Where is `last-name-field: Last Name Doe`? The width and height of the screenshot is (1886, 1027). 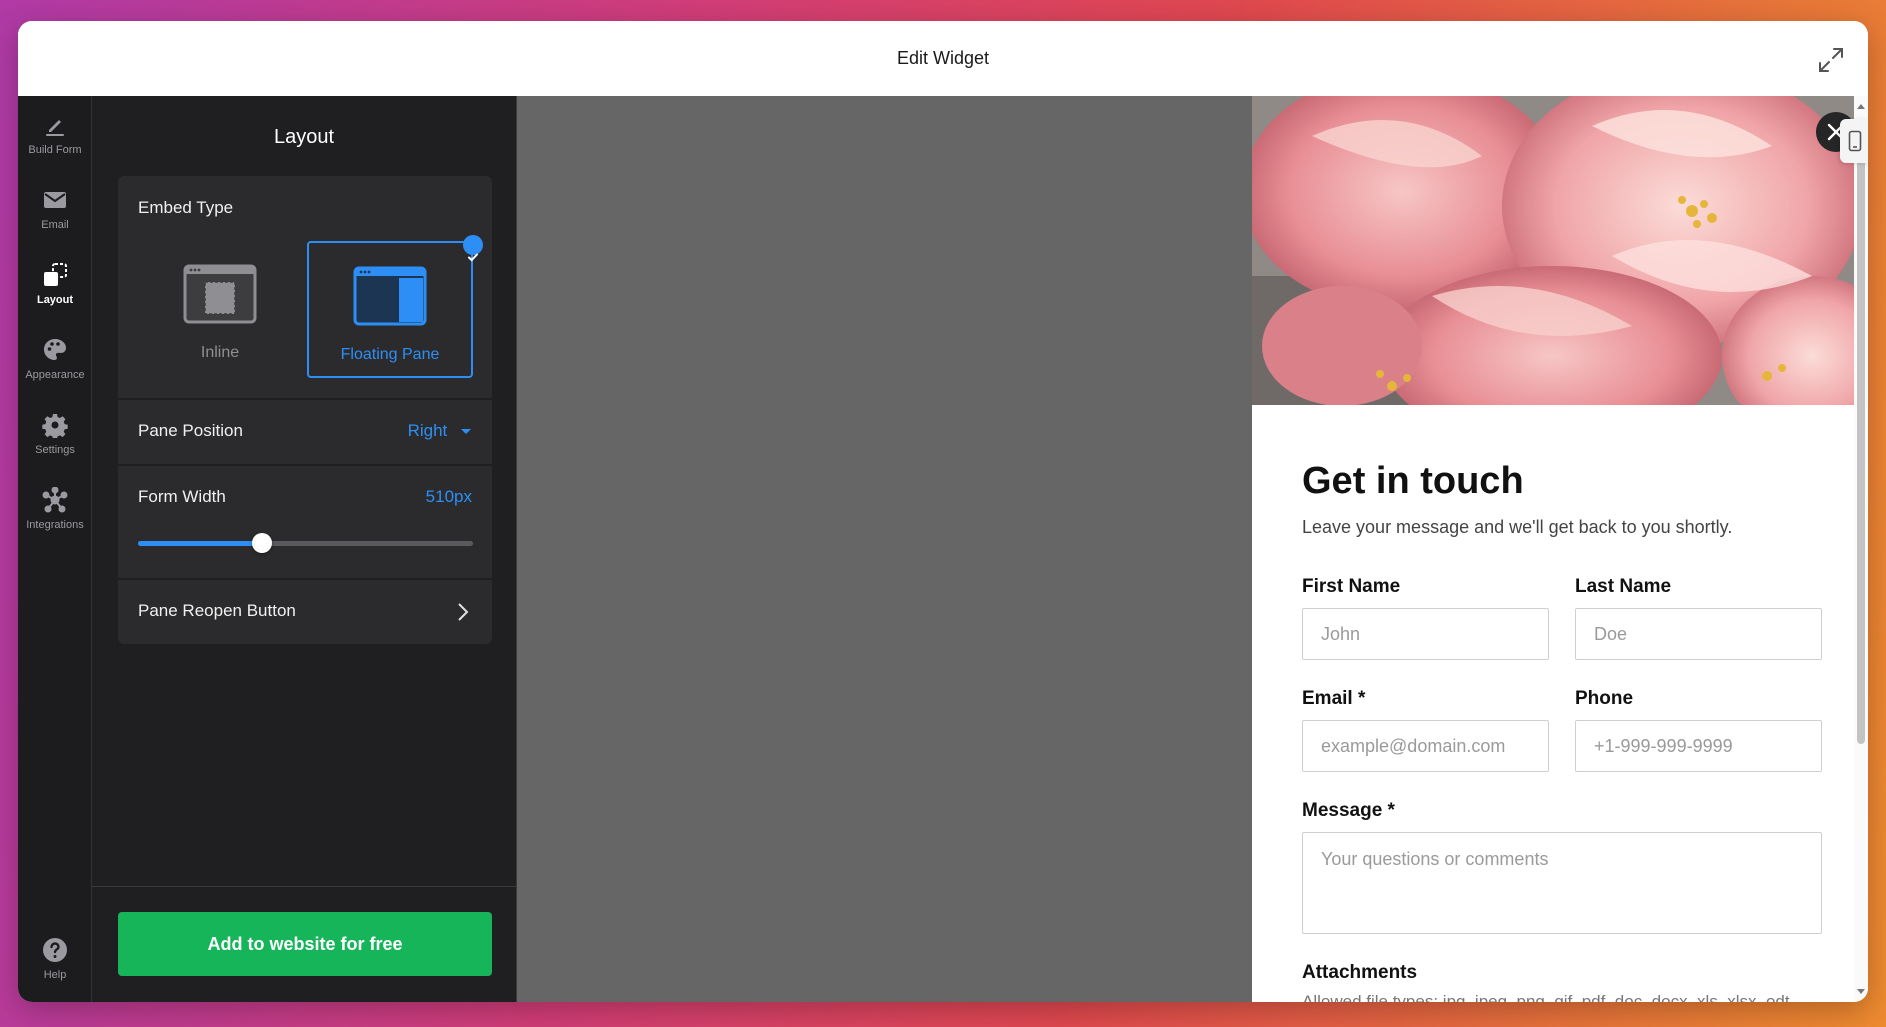
last-name-field: Last Name Doe is located at coordinates (1698, 618).